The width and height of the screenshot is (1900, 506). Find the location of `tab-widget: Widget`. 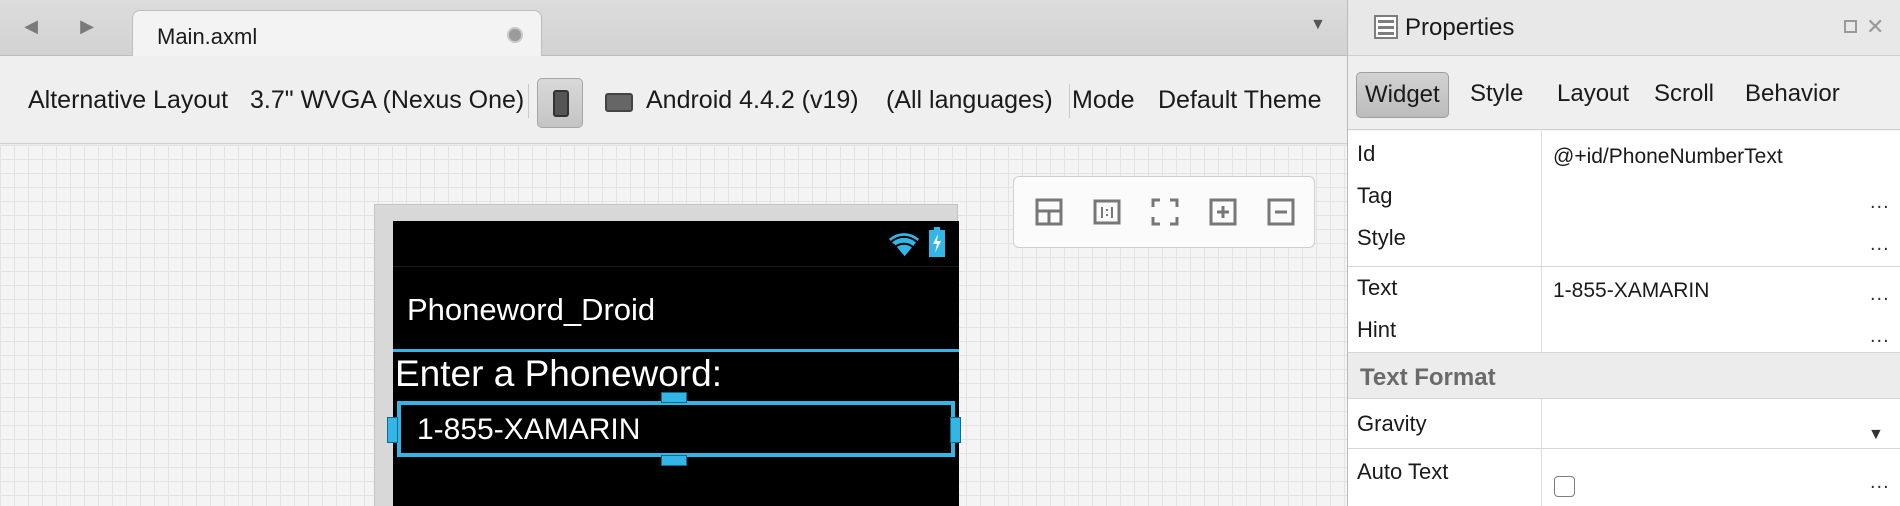

tab-widget: Widget is located at coordinates (1402, 95).